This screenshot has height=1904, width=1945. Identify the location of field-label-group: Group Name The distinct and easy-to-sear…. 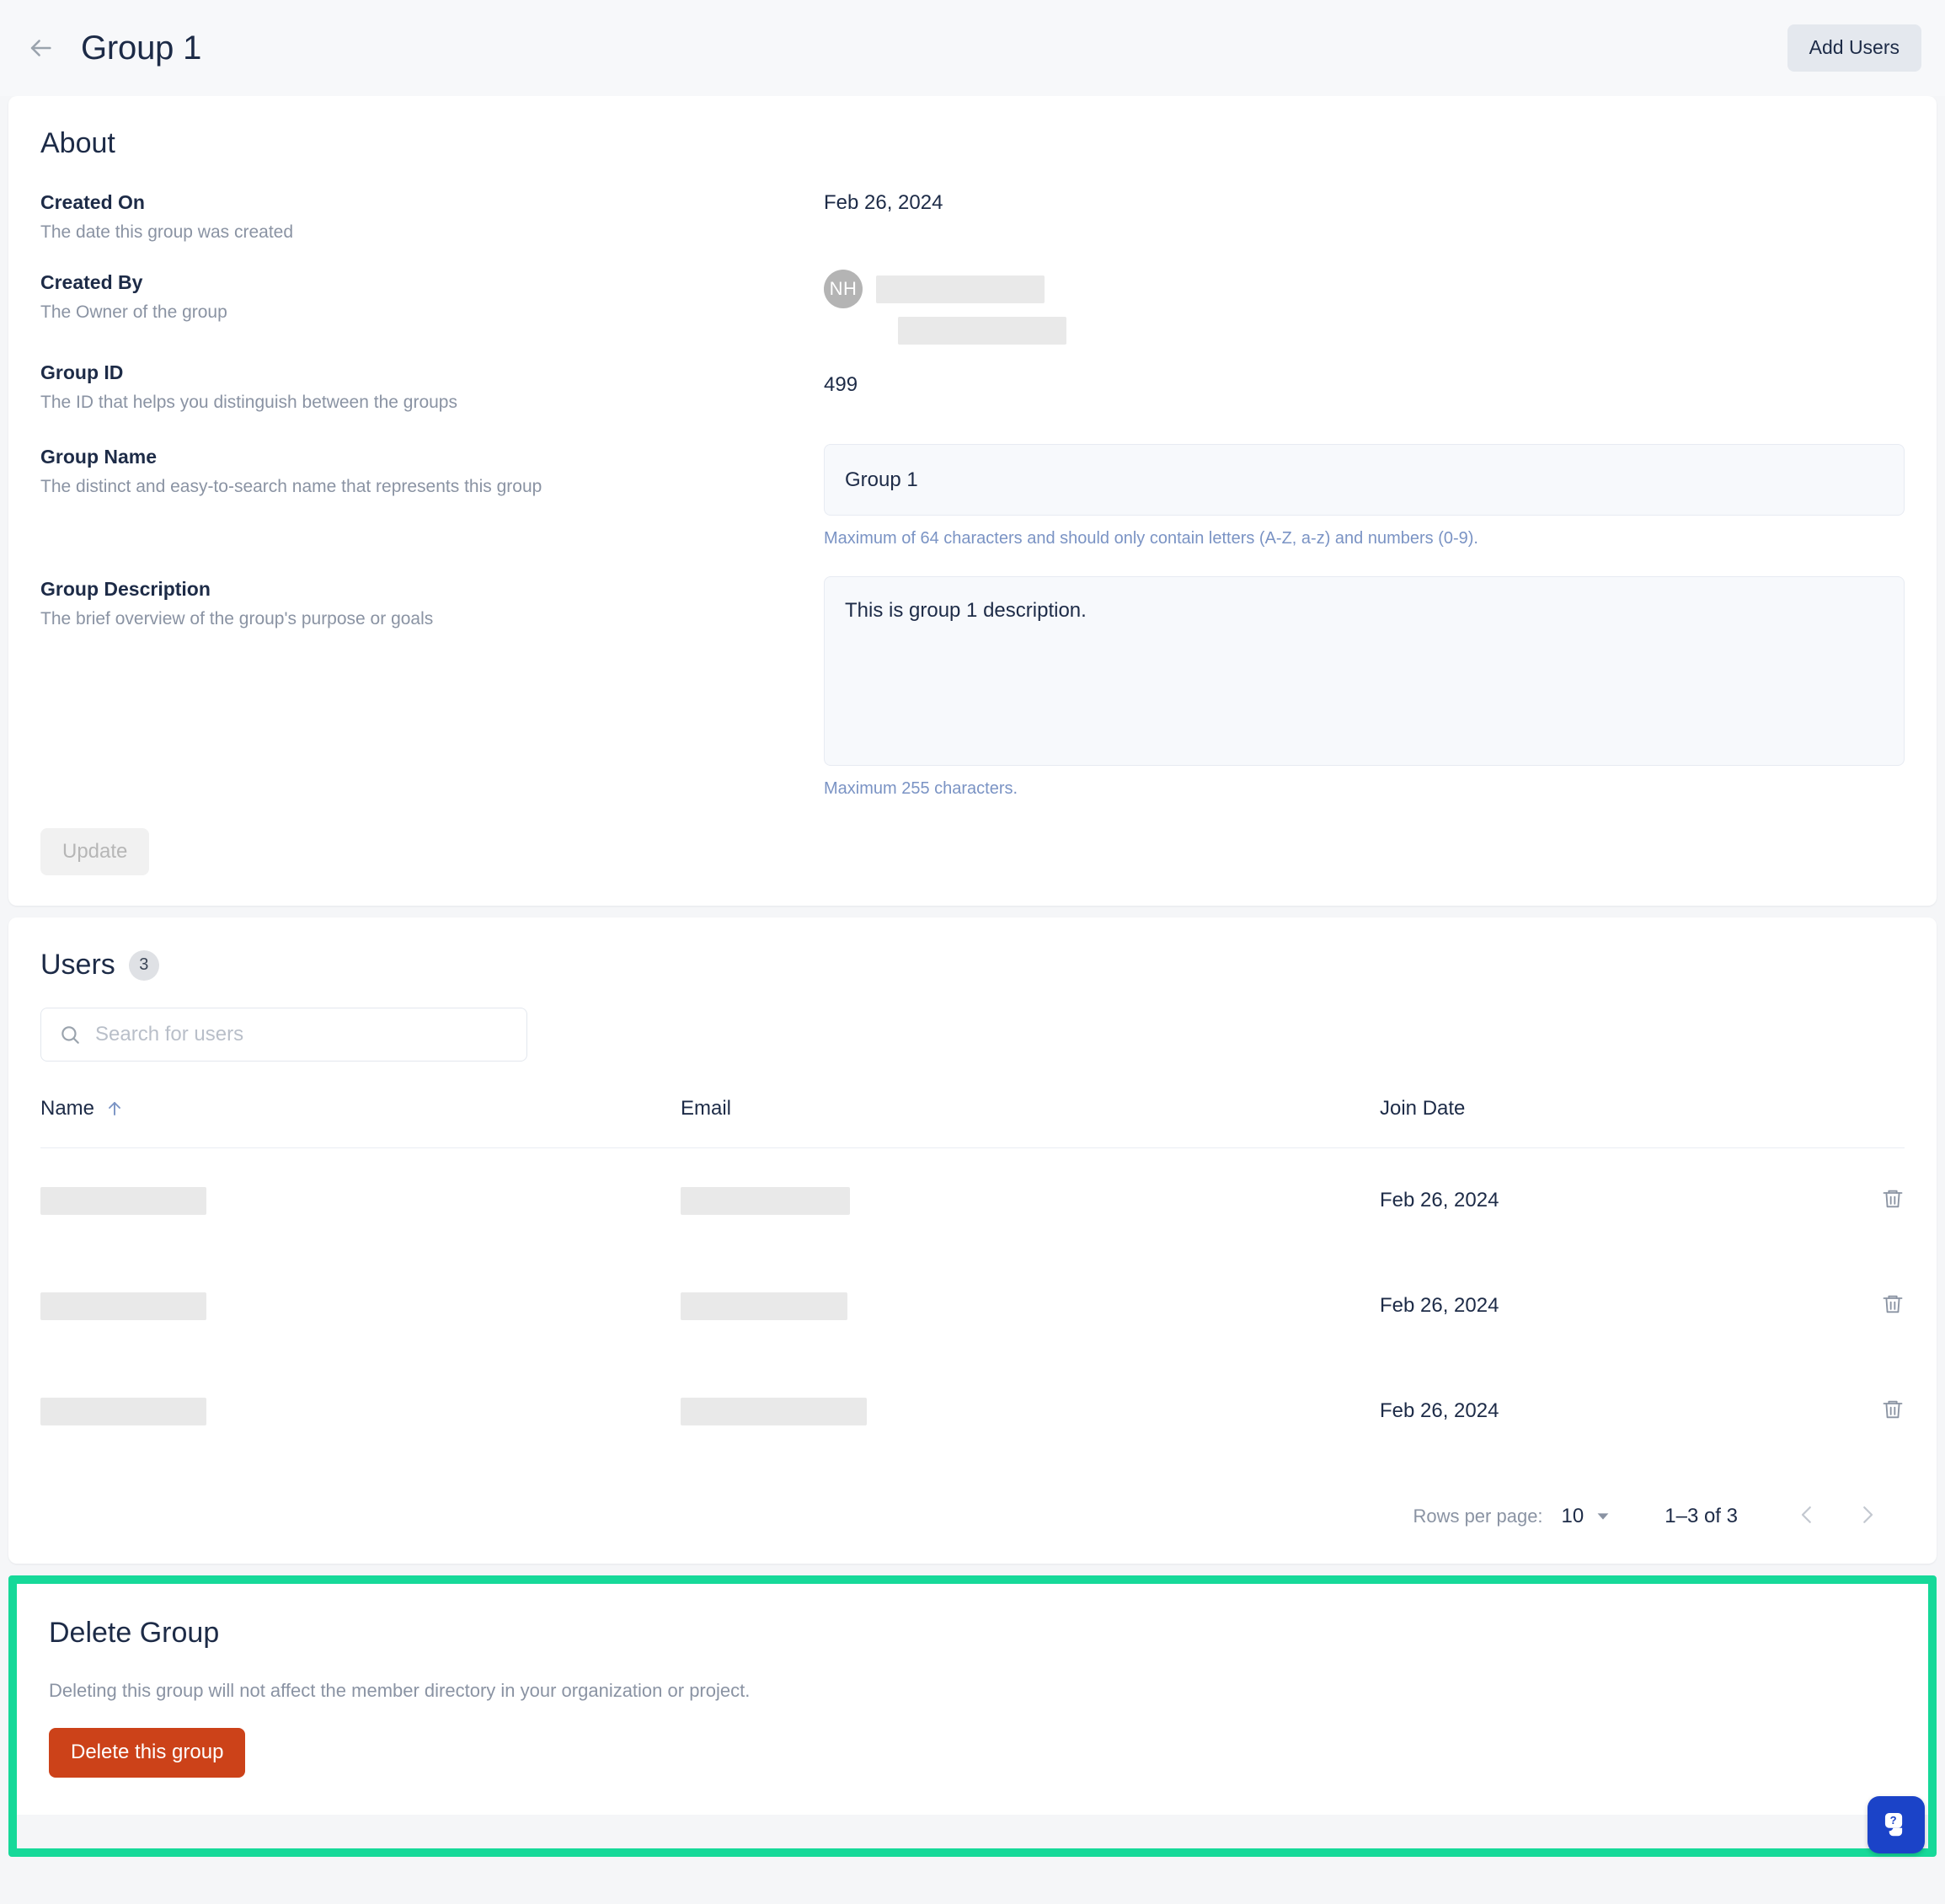
(432, 471).